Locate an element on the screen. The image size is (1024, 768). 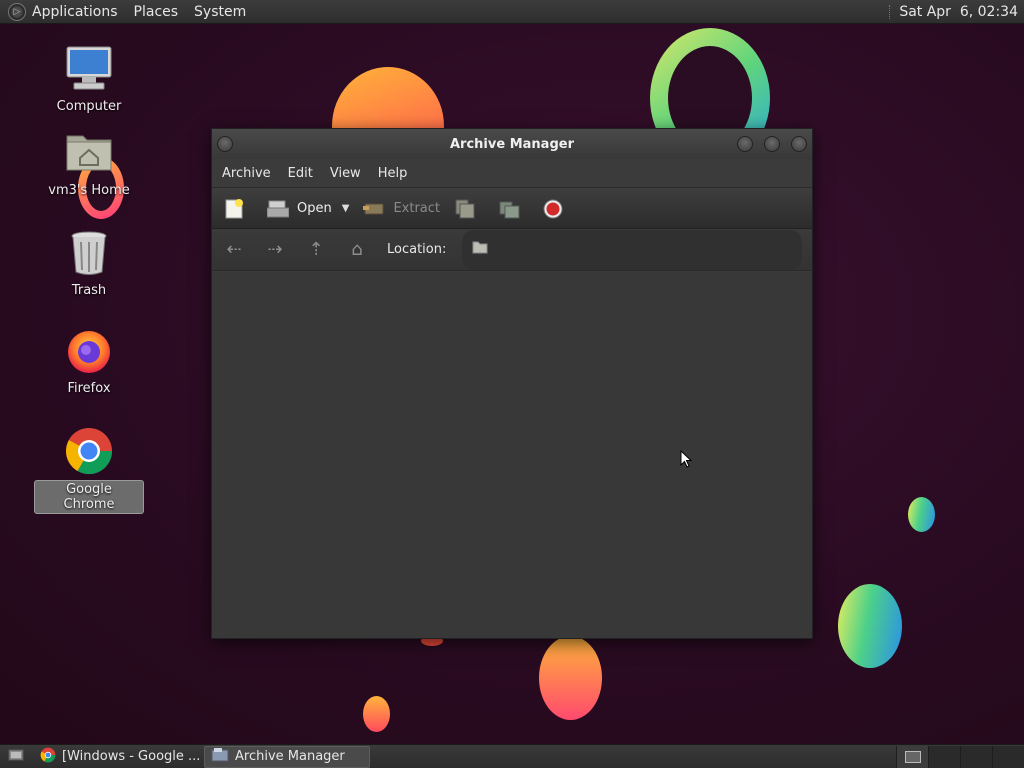
desktop-icon-label: Trash is located at coordinates (89, 290).